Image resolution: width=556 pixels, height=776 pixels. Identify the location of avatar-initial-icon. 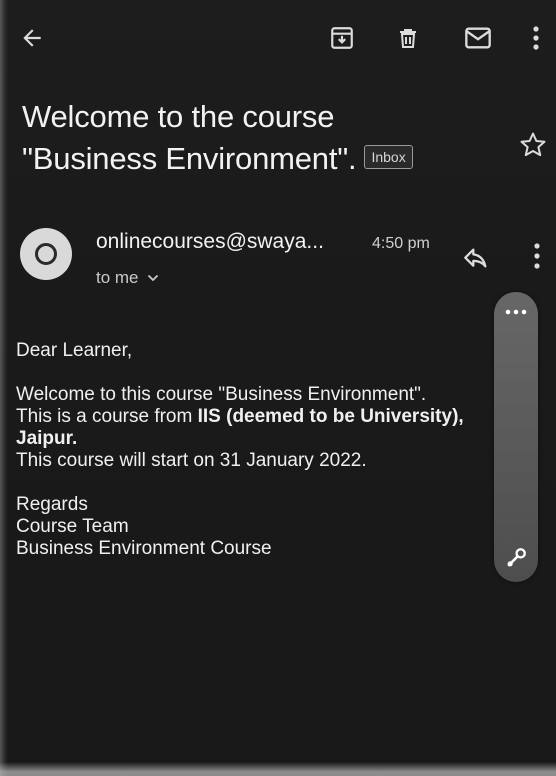
(46, 254).